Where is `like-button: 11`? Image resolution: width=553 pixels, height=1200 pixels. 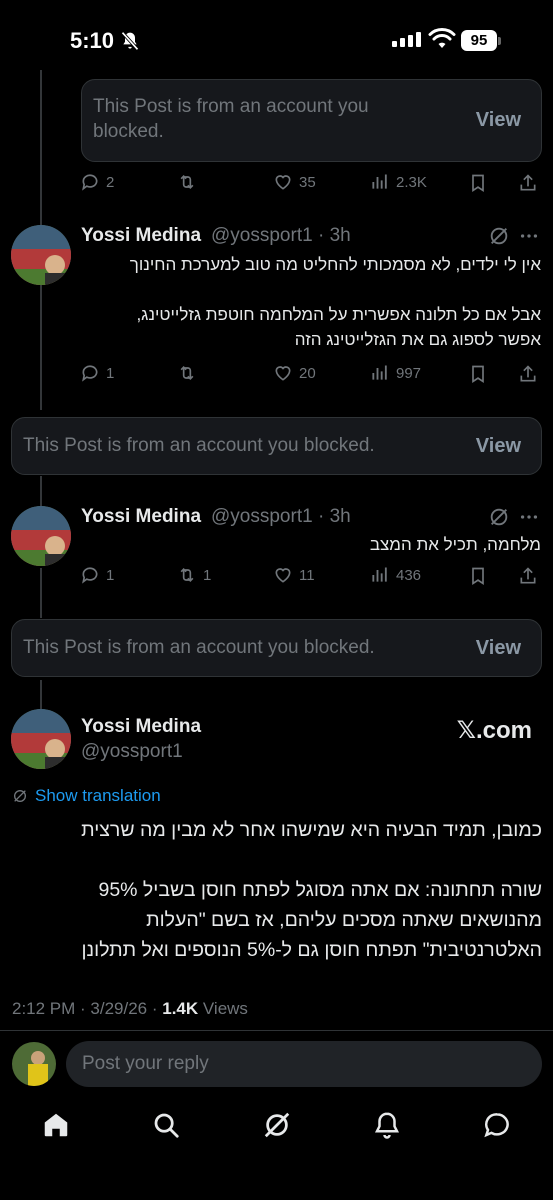
like-button: 11 is located at coordinates (294, 575).